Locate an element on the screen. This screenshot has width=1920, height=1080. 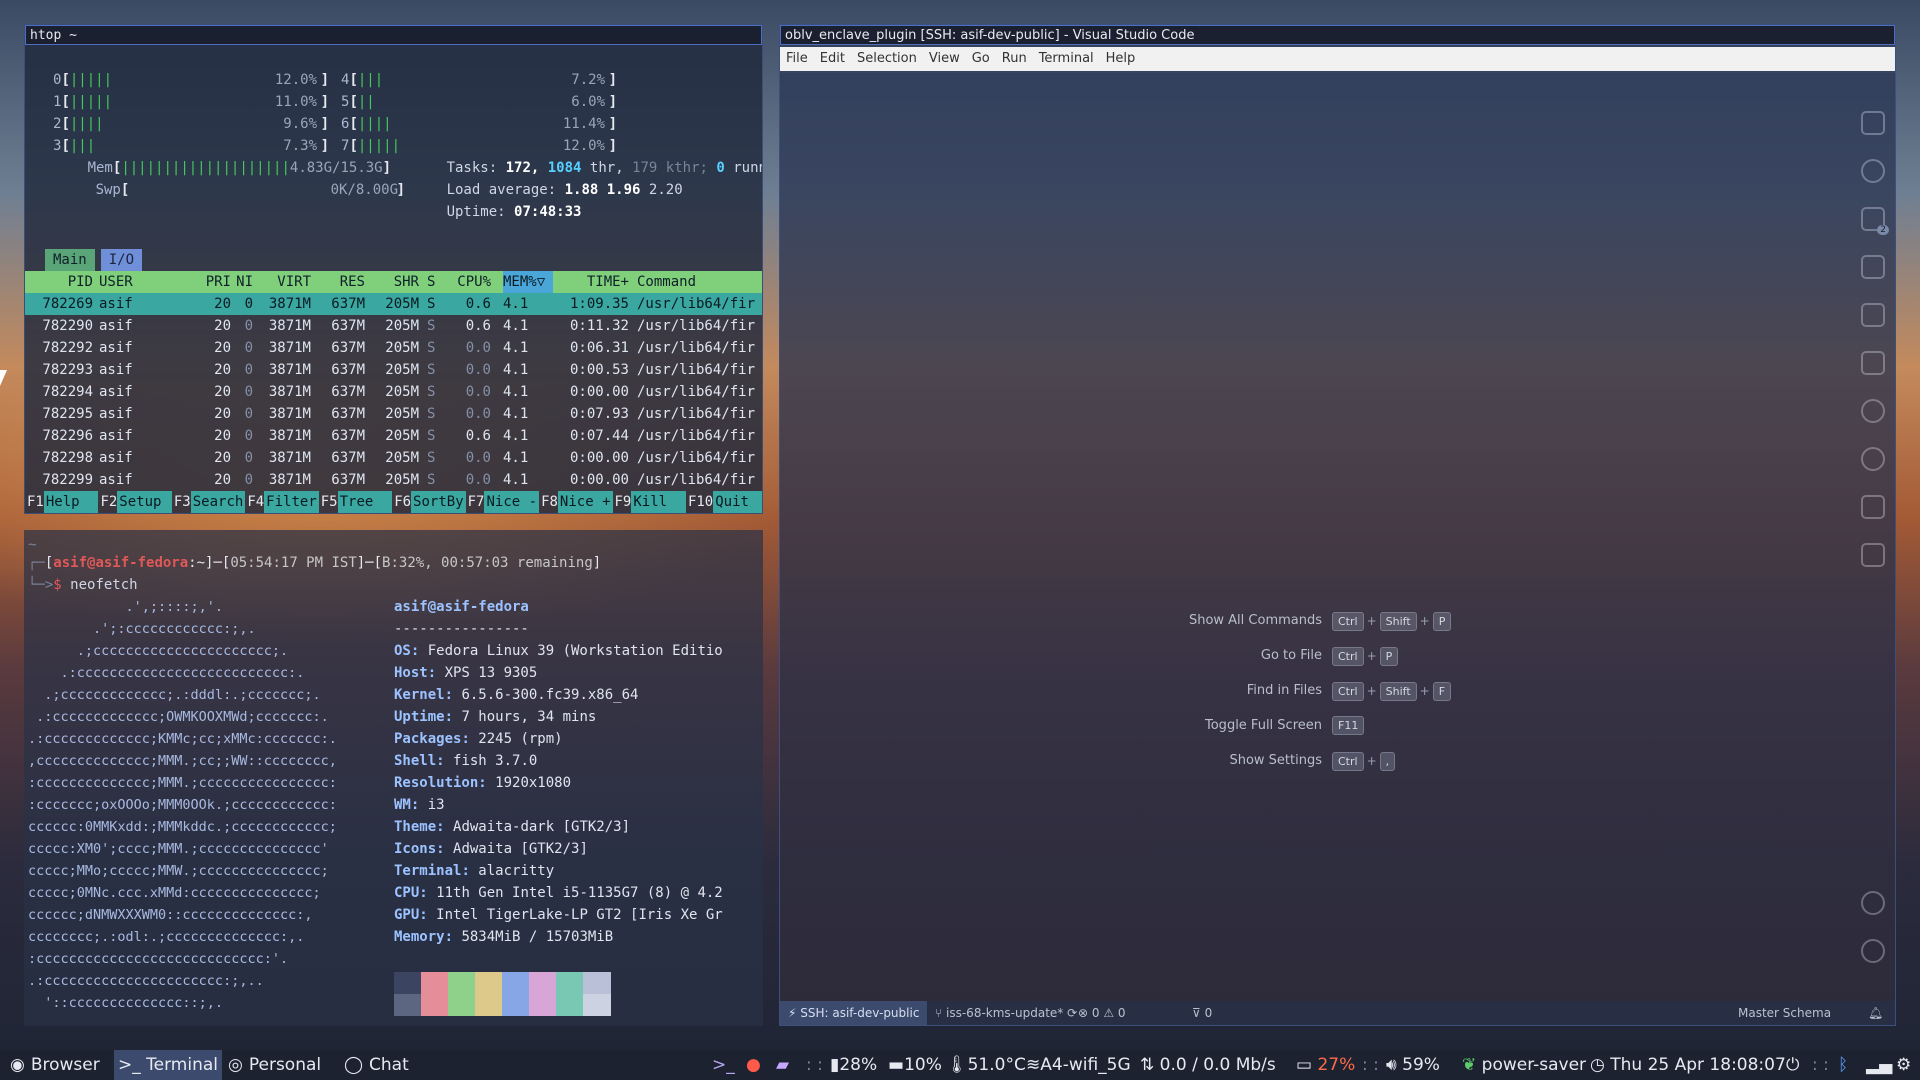
wifi-status: ≋A4-wifi_5G is located at coordinates (1078, 1065).